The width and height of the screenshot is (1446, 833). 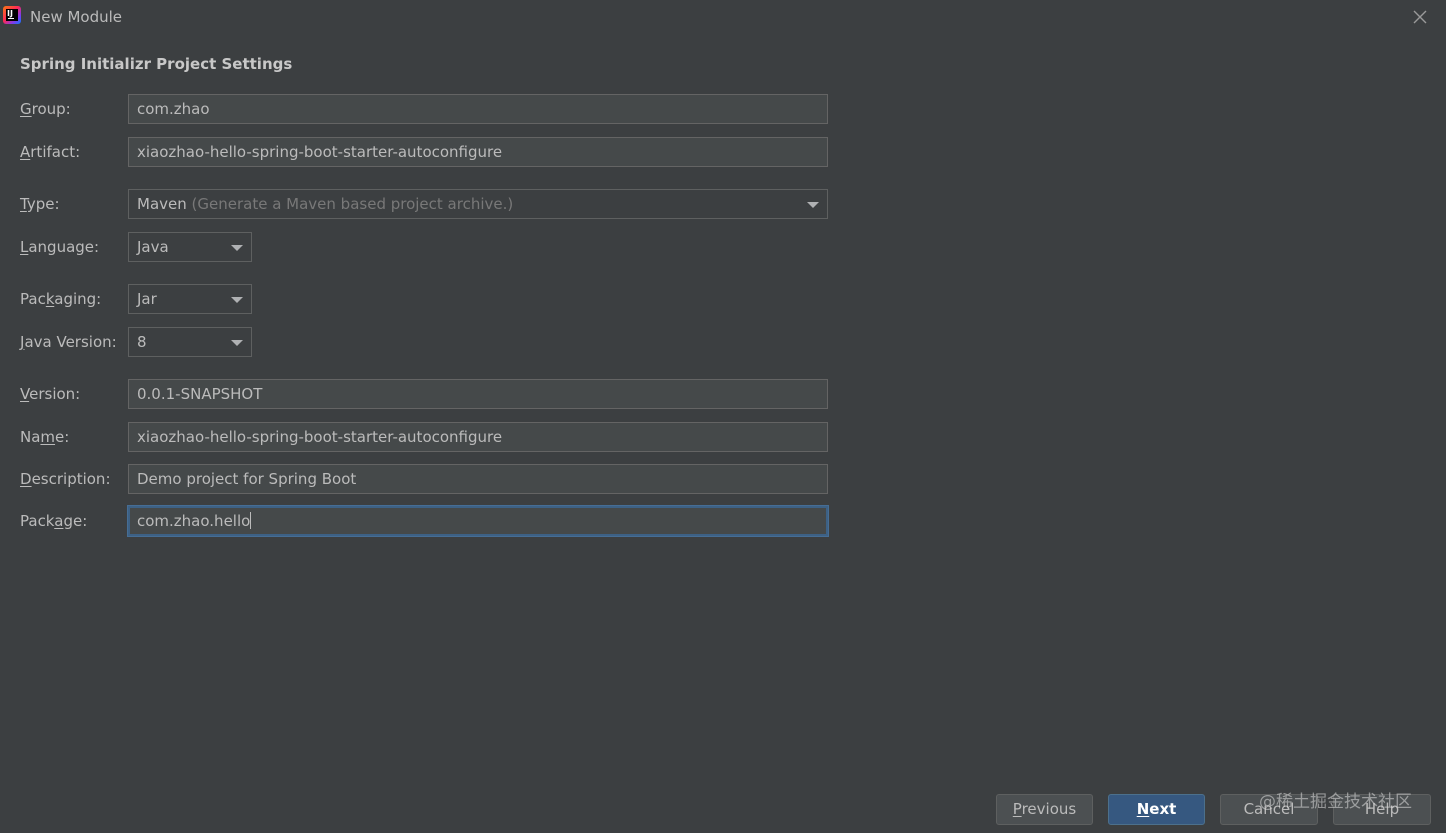 I want to click on description-label: Description:, so click(x=65, y=479).